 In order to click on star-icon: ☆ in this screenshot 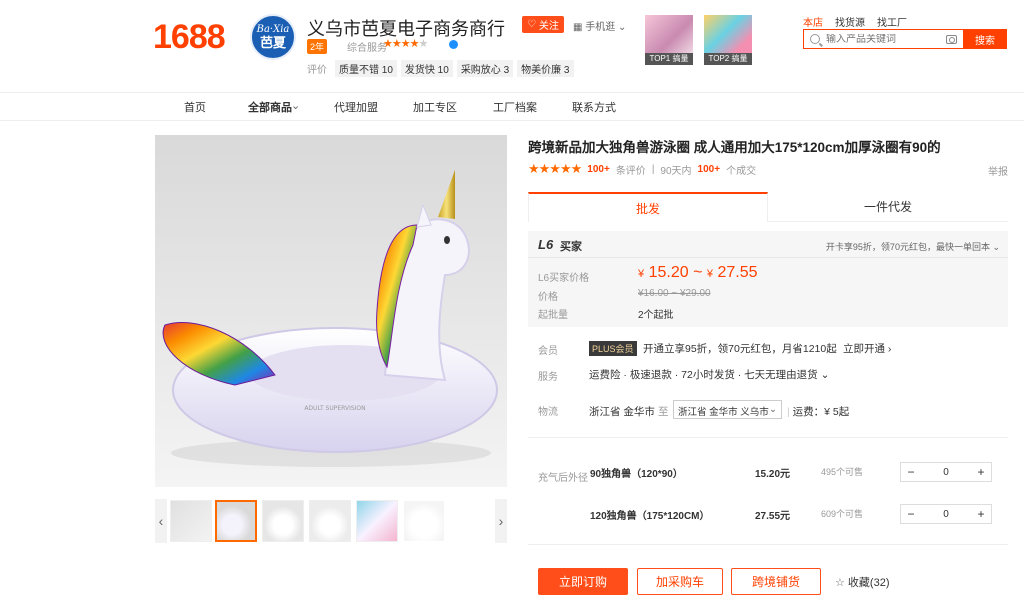, I will do `click(841, 583)`.